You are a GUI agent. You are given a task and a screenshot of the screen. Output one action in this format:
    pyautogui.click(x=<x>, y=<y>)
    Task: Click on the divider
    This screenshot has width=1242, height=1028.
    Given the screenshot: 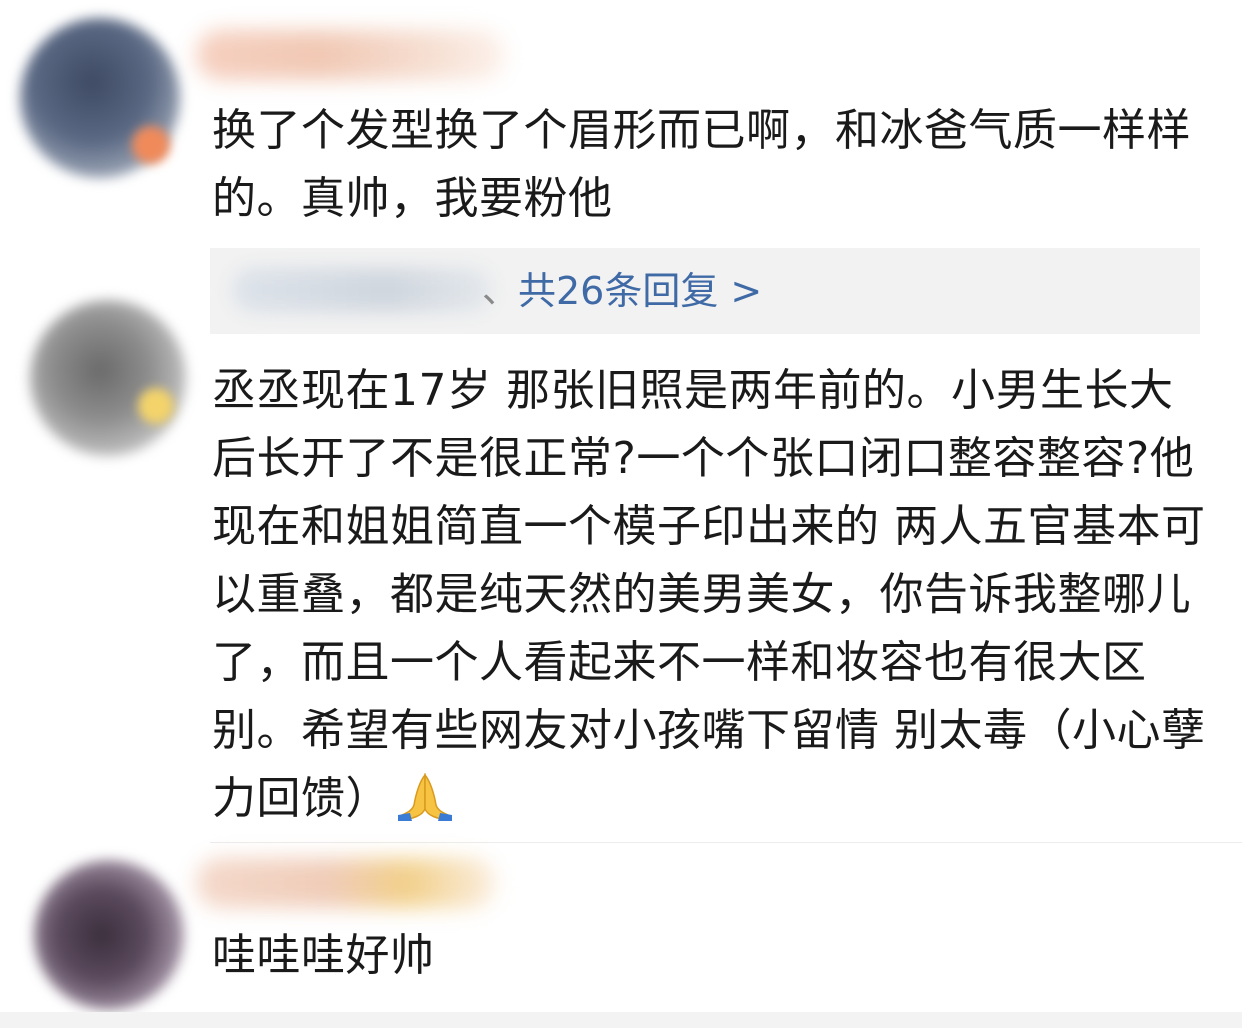 What is the action you would take?
    pyautogui.click(x=726, y=842)
    